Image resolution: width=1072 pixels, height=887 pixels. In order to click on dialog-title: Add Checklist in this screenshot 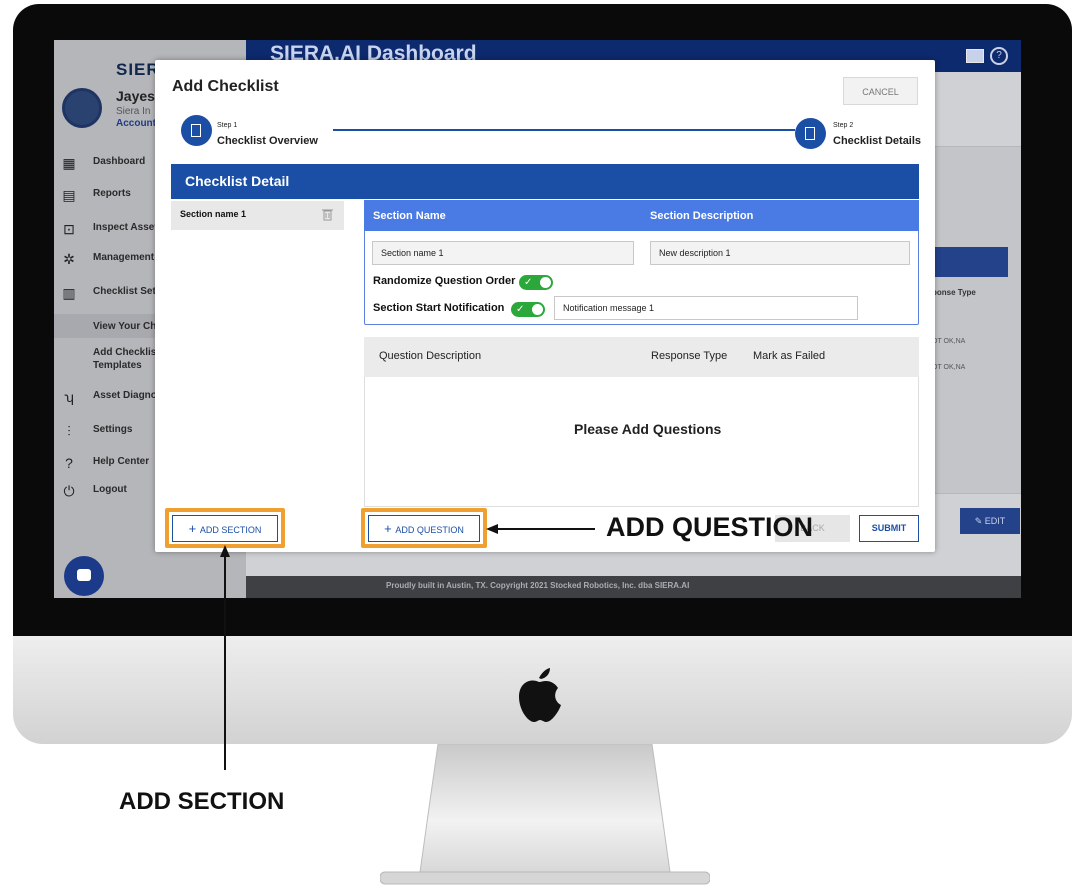, I will do `click(225, 86)`.